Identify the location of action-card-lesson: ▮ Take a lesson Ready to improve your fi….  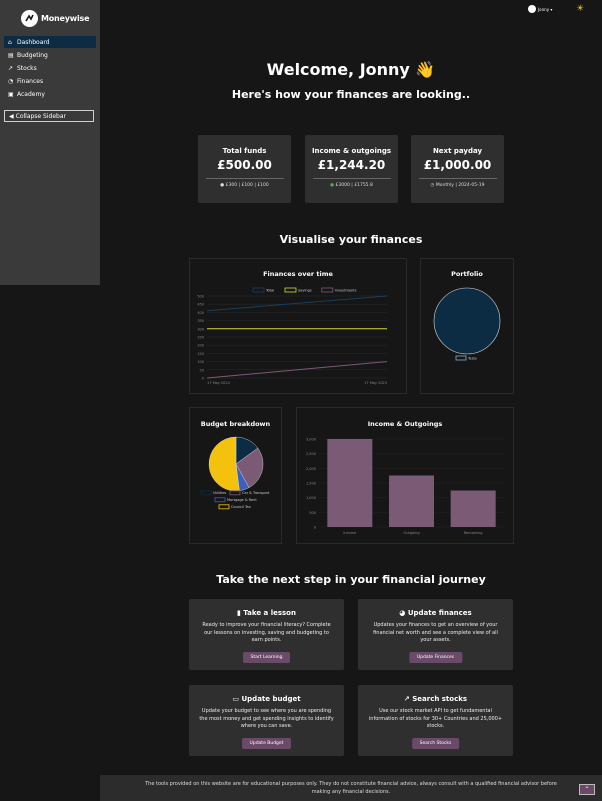
(266, 634).